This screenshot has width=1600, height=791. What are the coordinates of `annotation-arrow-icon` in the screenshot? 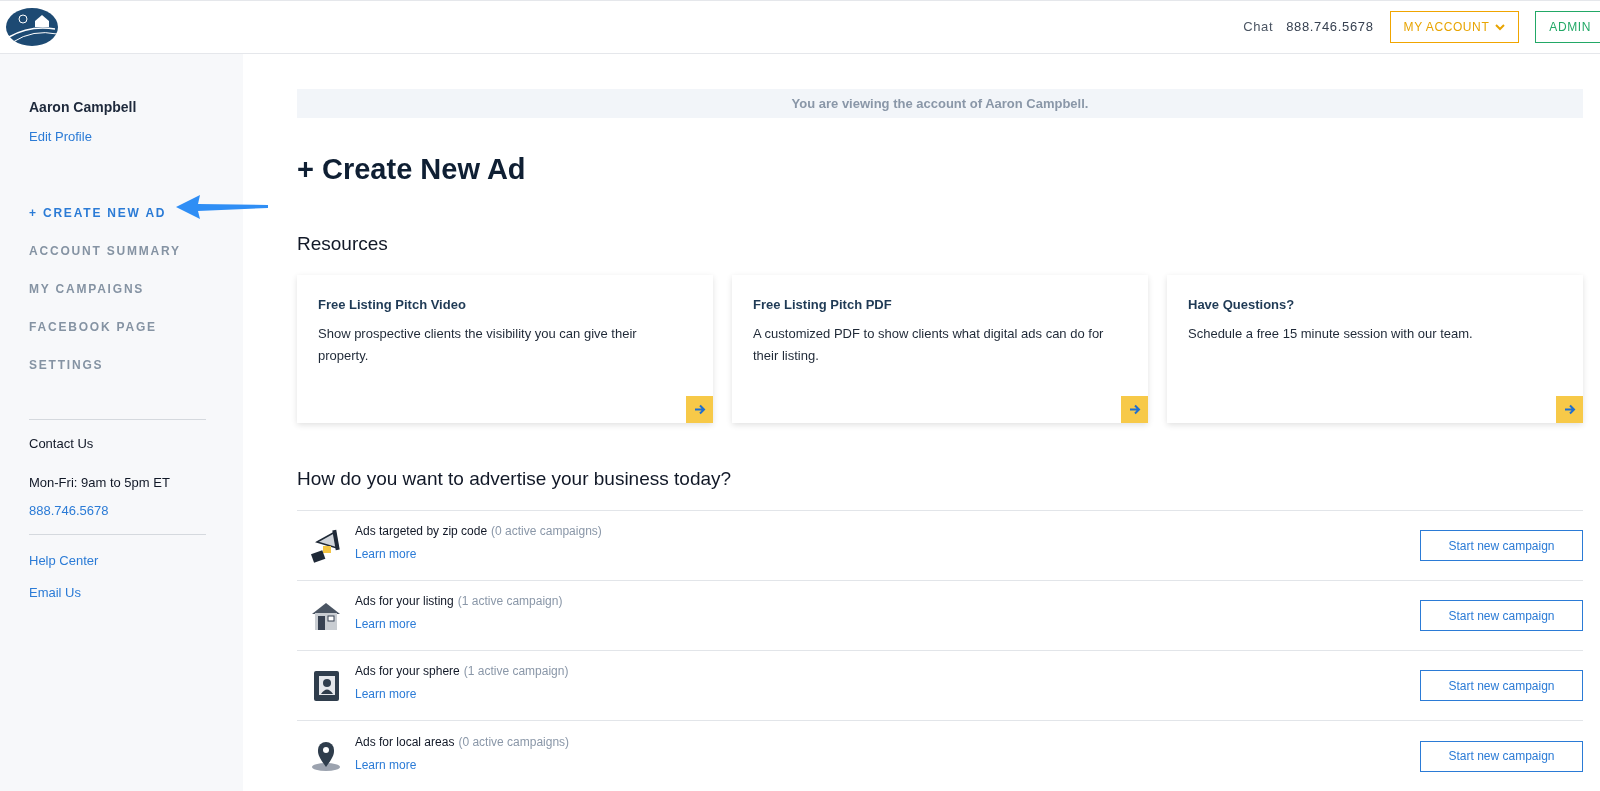 It's located at (222, 207).